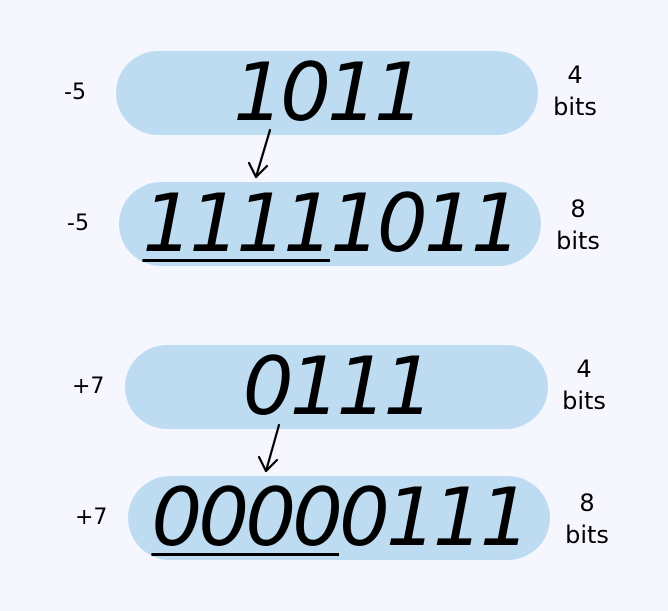 The height and width of the screenshot is (611, 668). I want to click on arrows-layer, so click(264, 300).